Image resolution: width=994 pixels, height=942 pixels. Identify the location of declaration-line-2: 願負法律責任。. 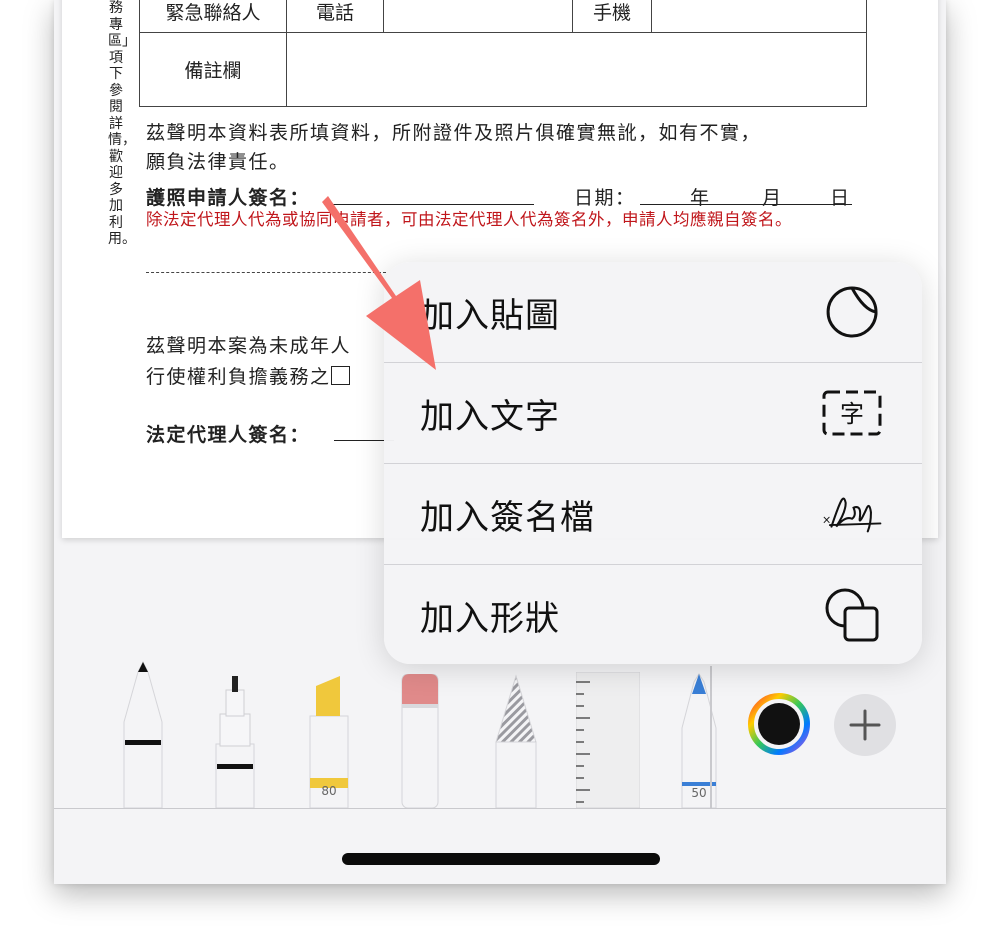
(218, 162).